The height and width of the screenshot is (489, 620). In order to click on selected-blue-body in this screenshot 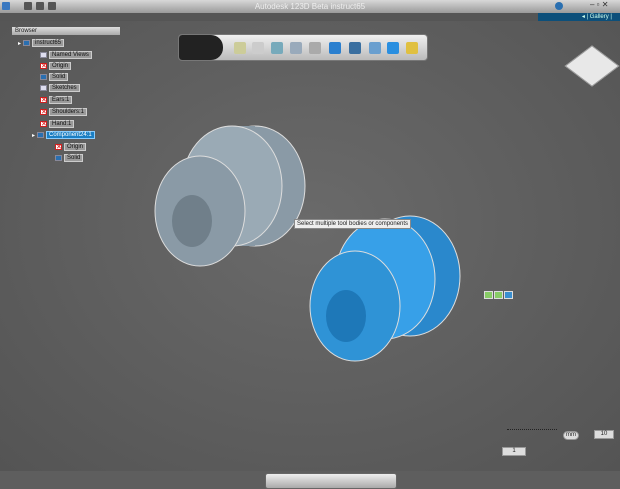, I will do `click(385, 288)`.